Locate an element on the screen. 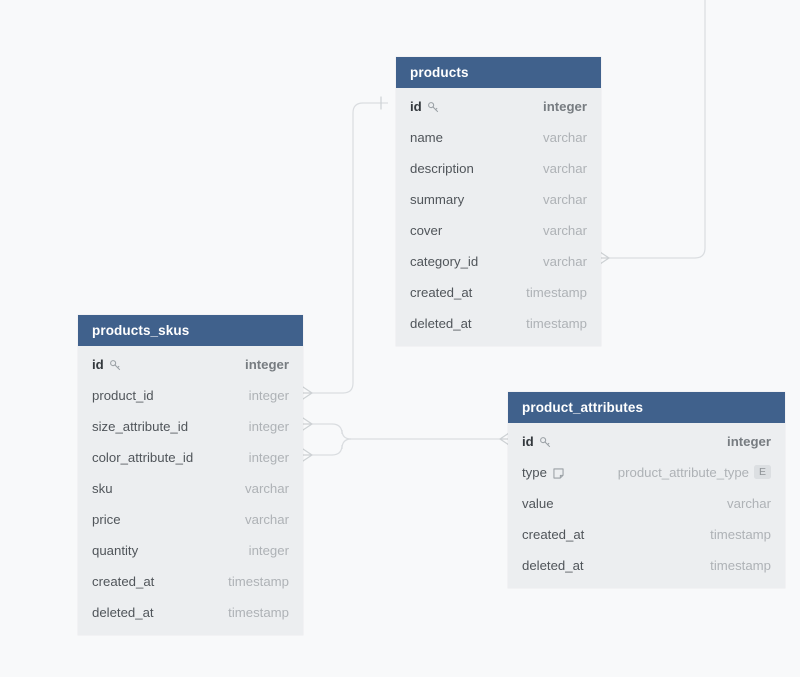  crowfoot-skus-product is located at coordinates (307, 393).